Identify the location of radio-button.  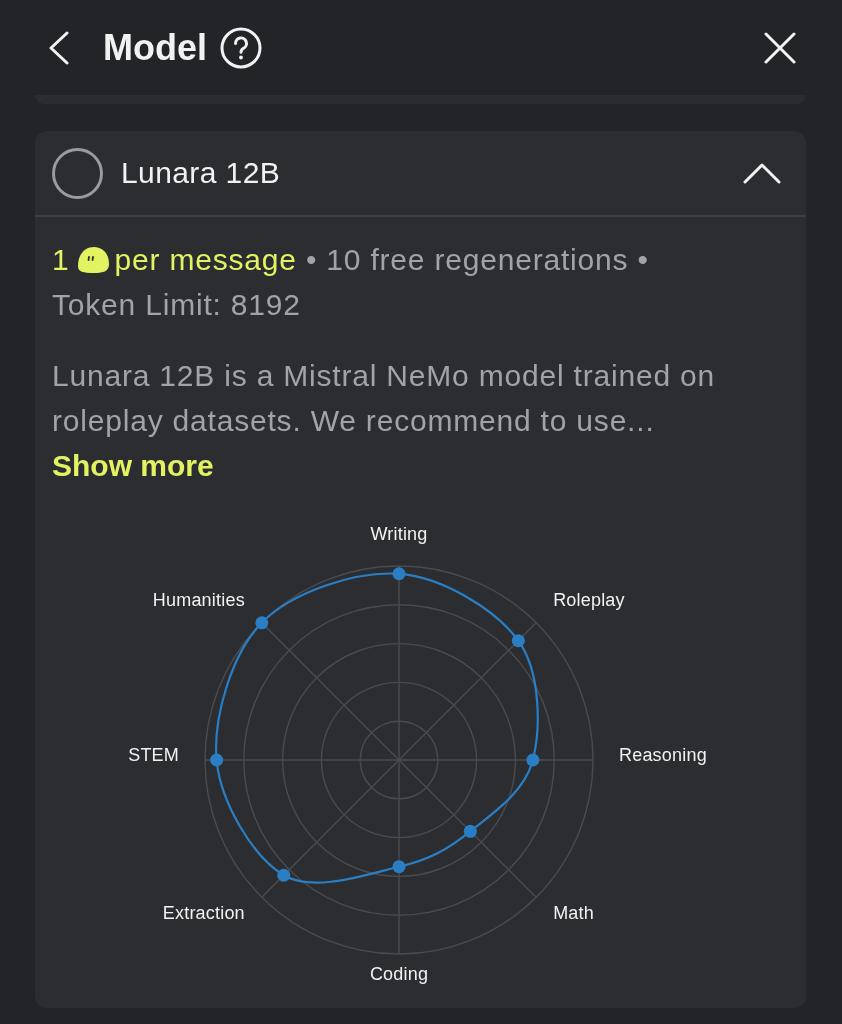
(77, 173).